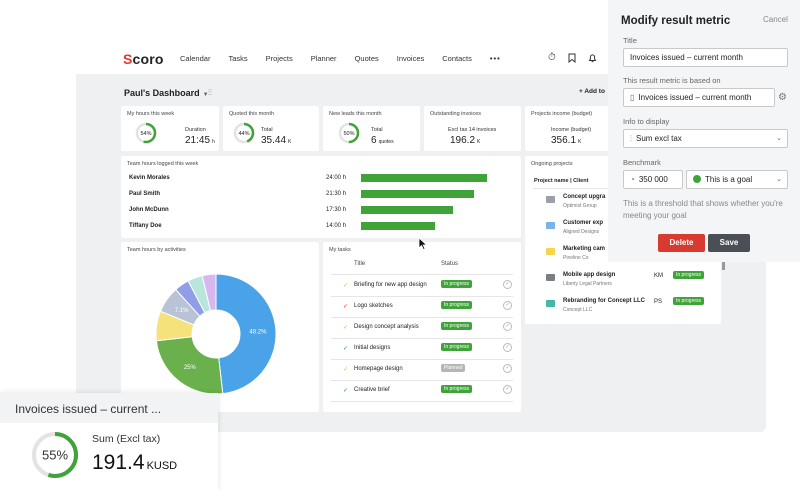 The height and width of the screenshot is (490, 800). Describe the element at coordinates (336, 194) in the screenshot. I see `member-hours: 21:30 h` at that location.